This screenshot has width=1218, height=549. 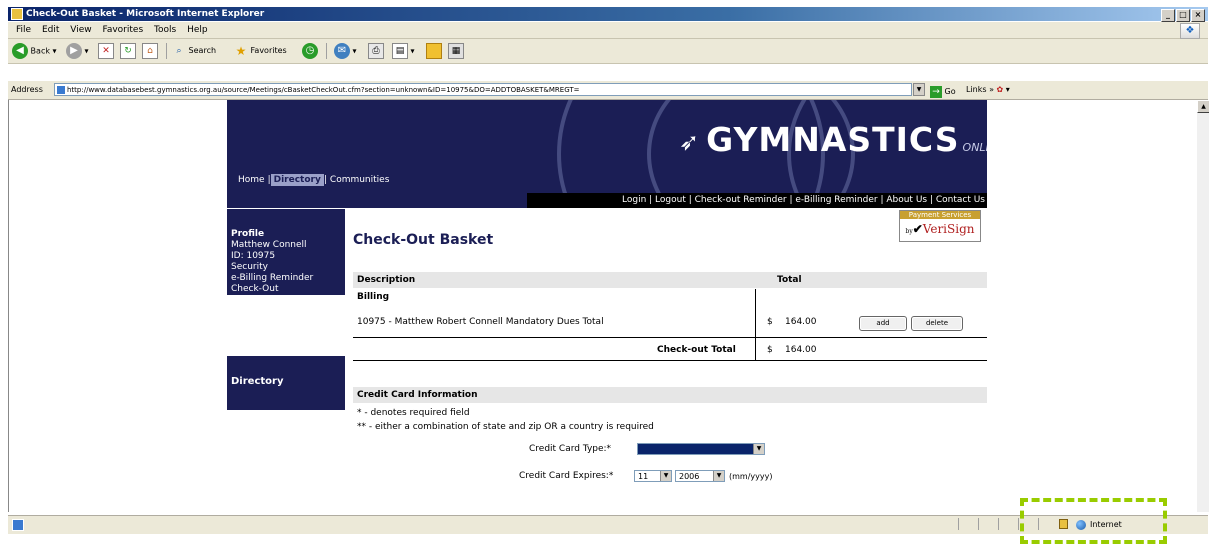 I want to click on card-type-select: ▼, so click(x=701, y=449).